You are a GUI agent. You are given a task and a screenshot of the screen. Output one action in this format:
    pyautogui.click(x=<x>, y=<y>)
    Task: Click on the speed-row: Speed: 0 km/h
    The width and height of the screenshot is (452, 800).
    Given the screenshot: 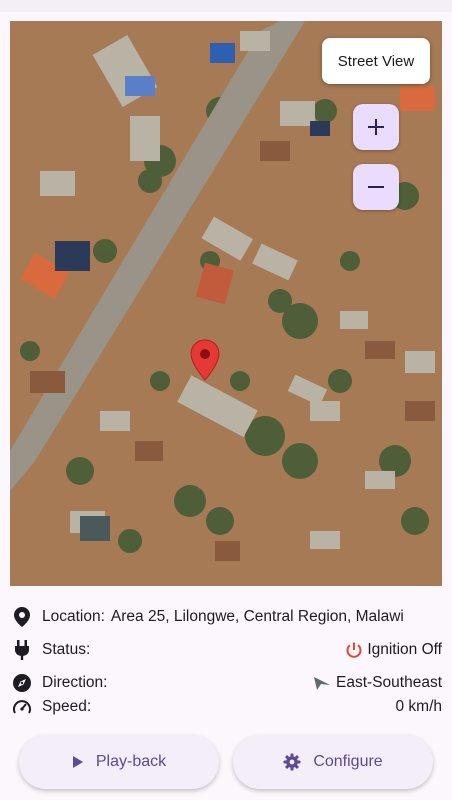 What is the action you would take?
    pyautogui.click(x=226, y=707)
    